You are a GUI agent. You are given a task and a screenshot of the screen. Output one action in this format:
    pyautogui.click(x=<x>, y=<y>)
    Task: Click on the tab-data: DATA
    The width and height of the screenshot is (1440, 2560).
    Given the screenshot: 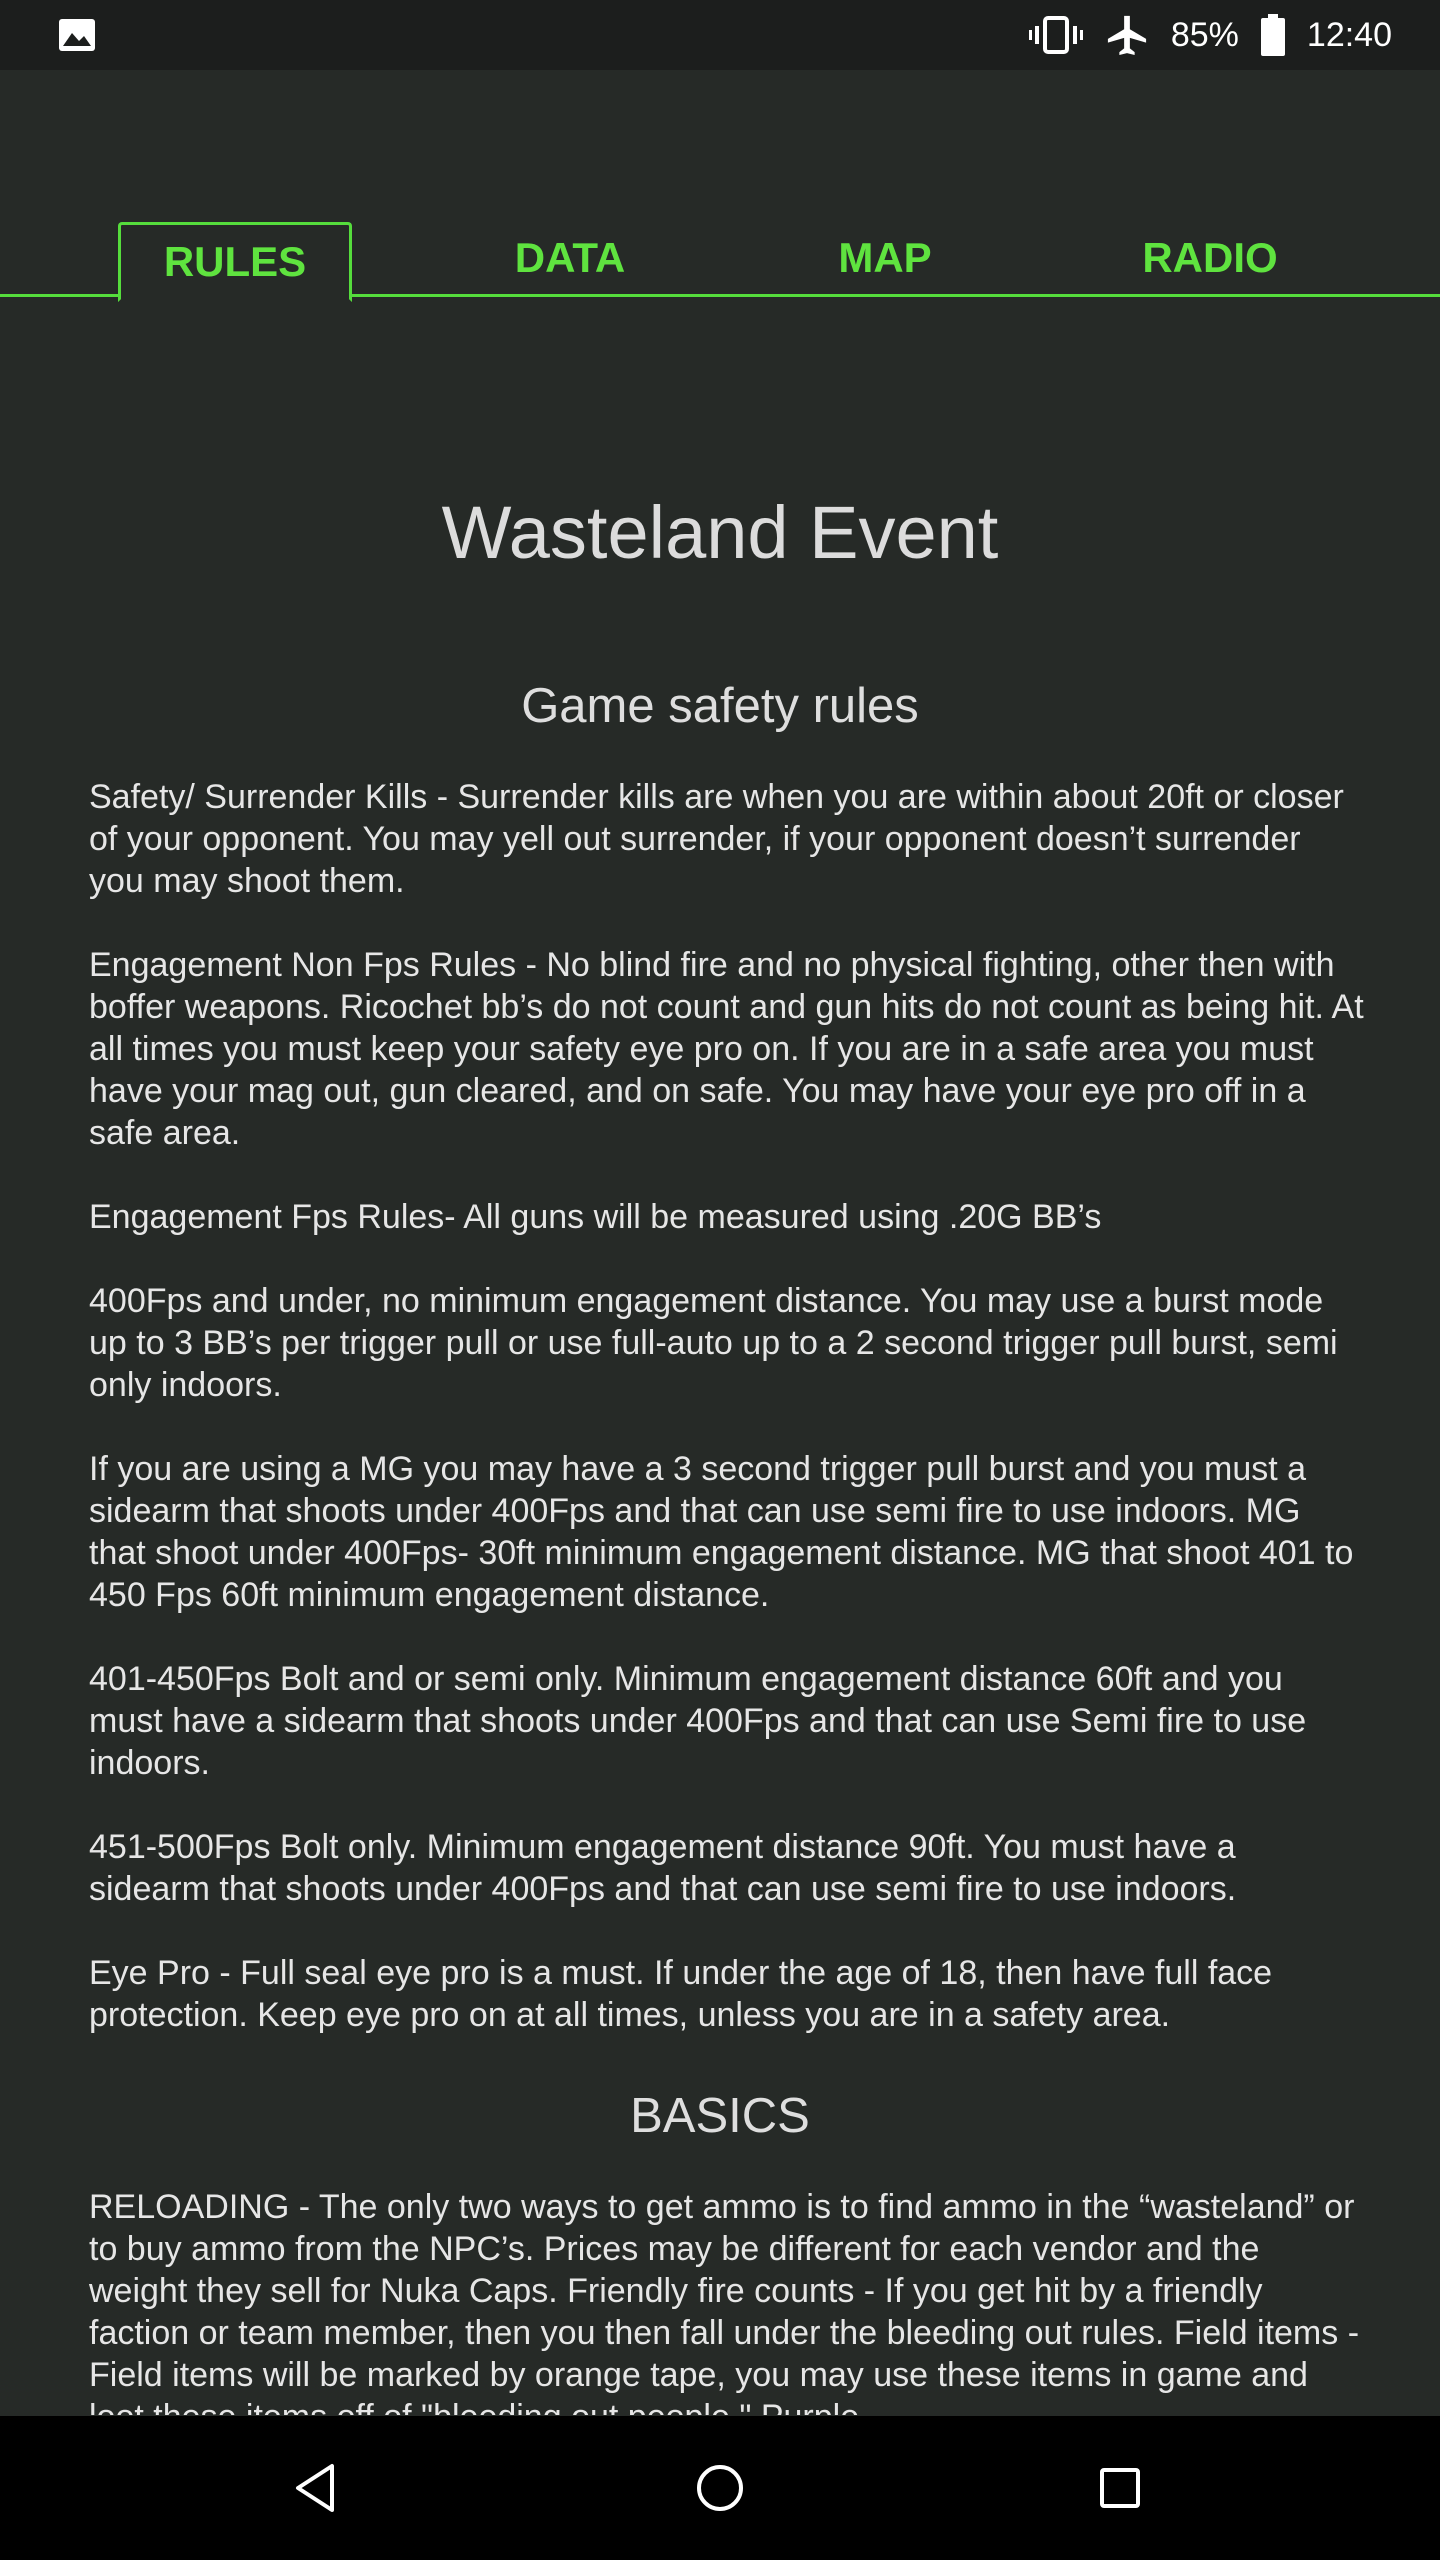 What is the action you would take?
    pyautogui.click(x=570, y=258)
    